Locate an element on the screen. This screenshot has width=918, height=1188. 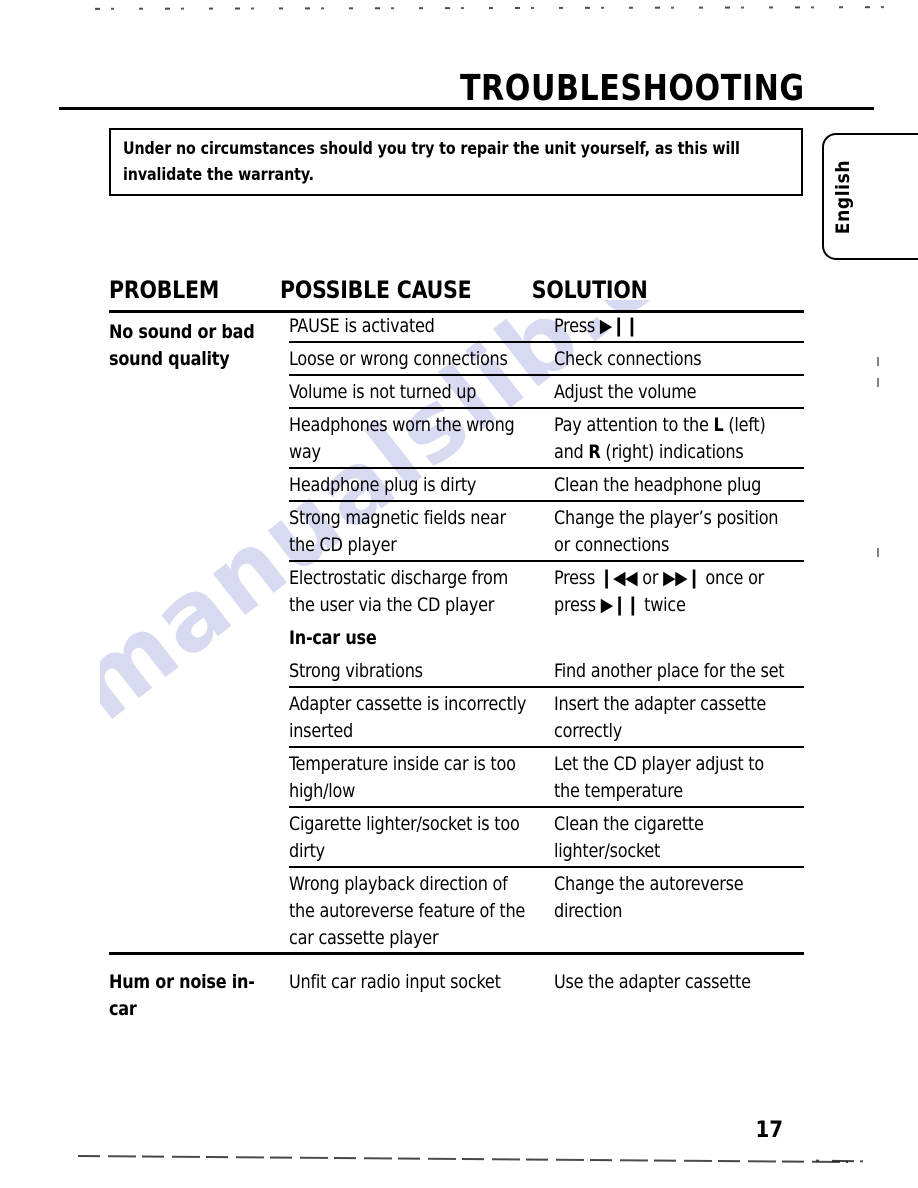
cell-cause-text: Cigarette lighter/socket is too dirty is located at coordinates (404, 837).